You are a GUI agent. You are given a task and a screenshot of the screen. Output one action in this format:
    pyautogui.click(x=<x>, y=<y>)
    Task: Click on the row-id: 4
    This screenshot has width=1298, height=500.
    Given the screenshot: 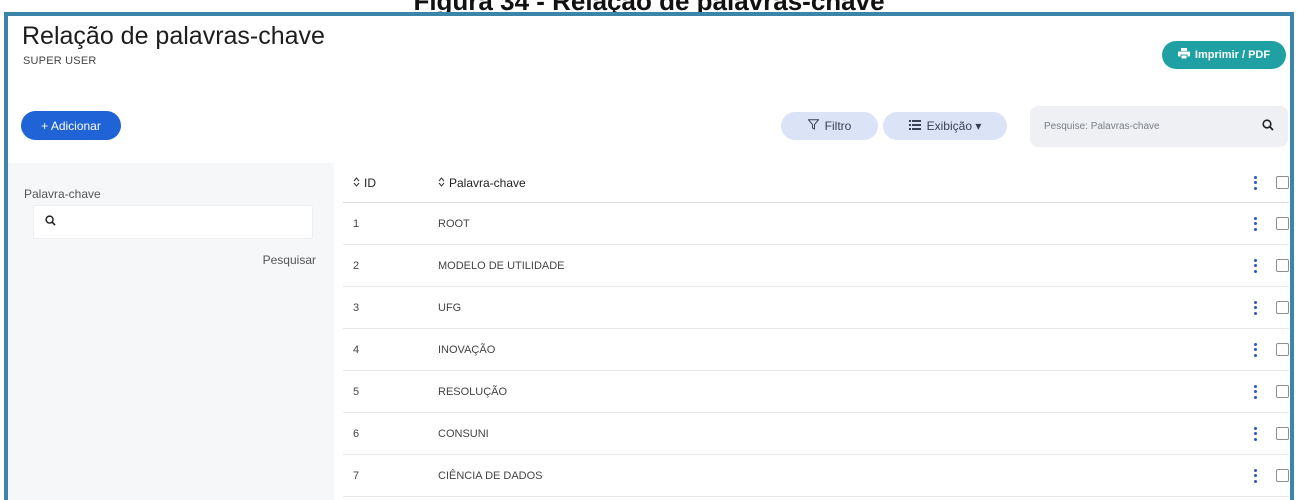 What is the action you would take?
    pyautogui.click(x=356, y=349)
    